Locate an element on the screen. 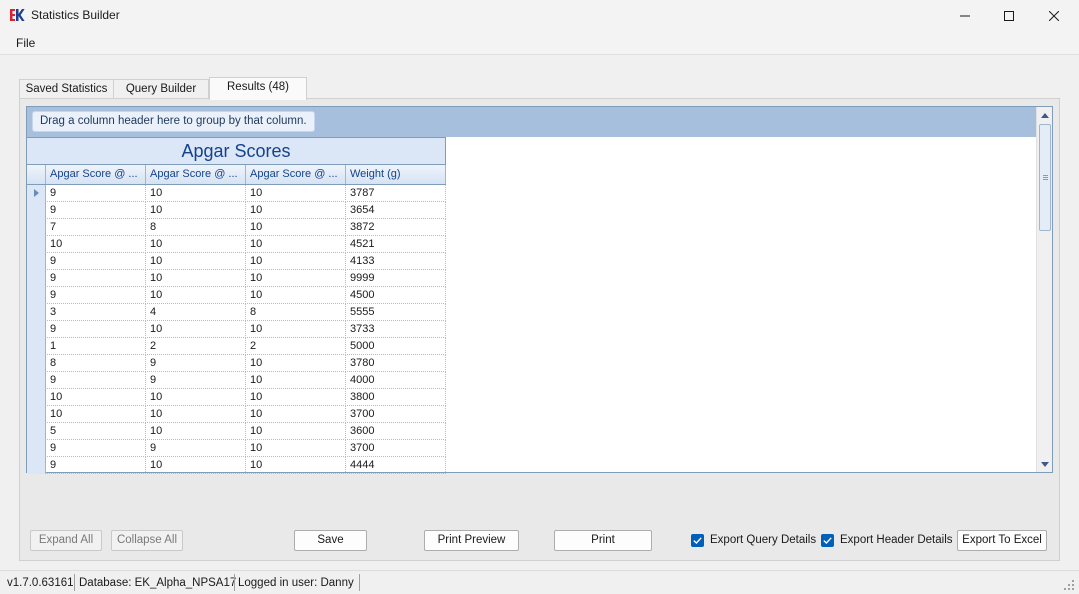  export-query-details-checkbox is located at coordinates (697, 540).